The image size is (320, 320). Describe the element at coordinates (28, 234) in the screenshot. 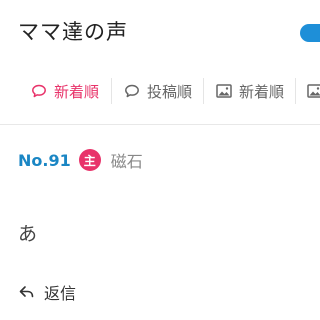

I see `post-body: あ` at that location.